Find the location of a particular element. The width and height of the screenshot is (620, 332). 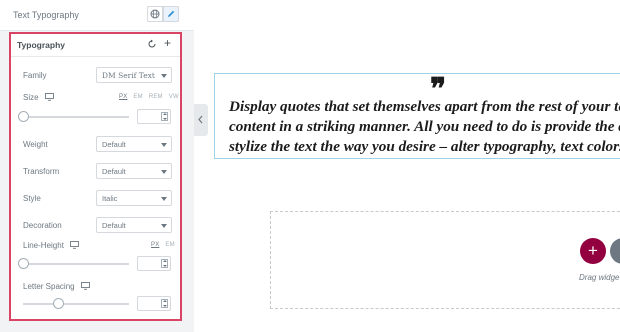

size-slider-track is located at coordinates (76, 117).